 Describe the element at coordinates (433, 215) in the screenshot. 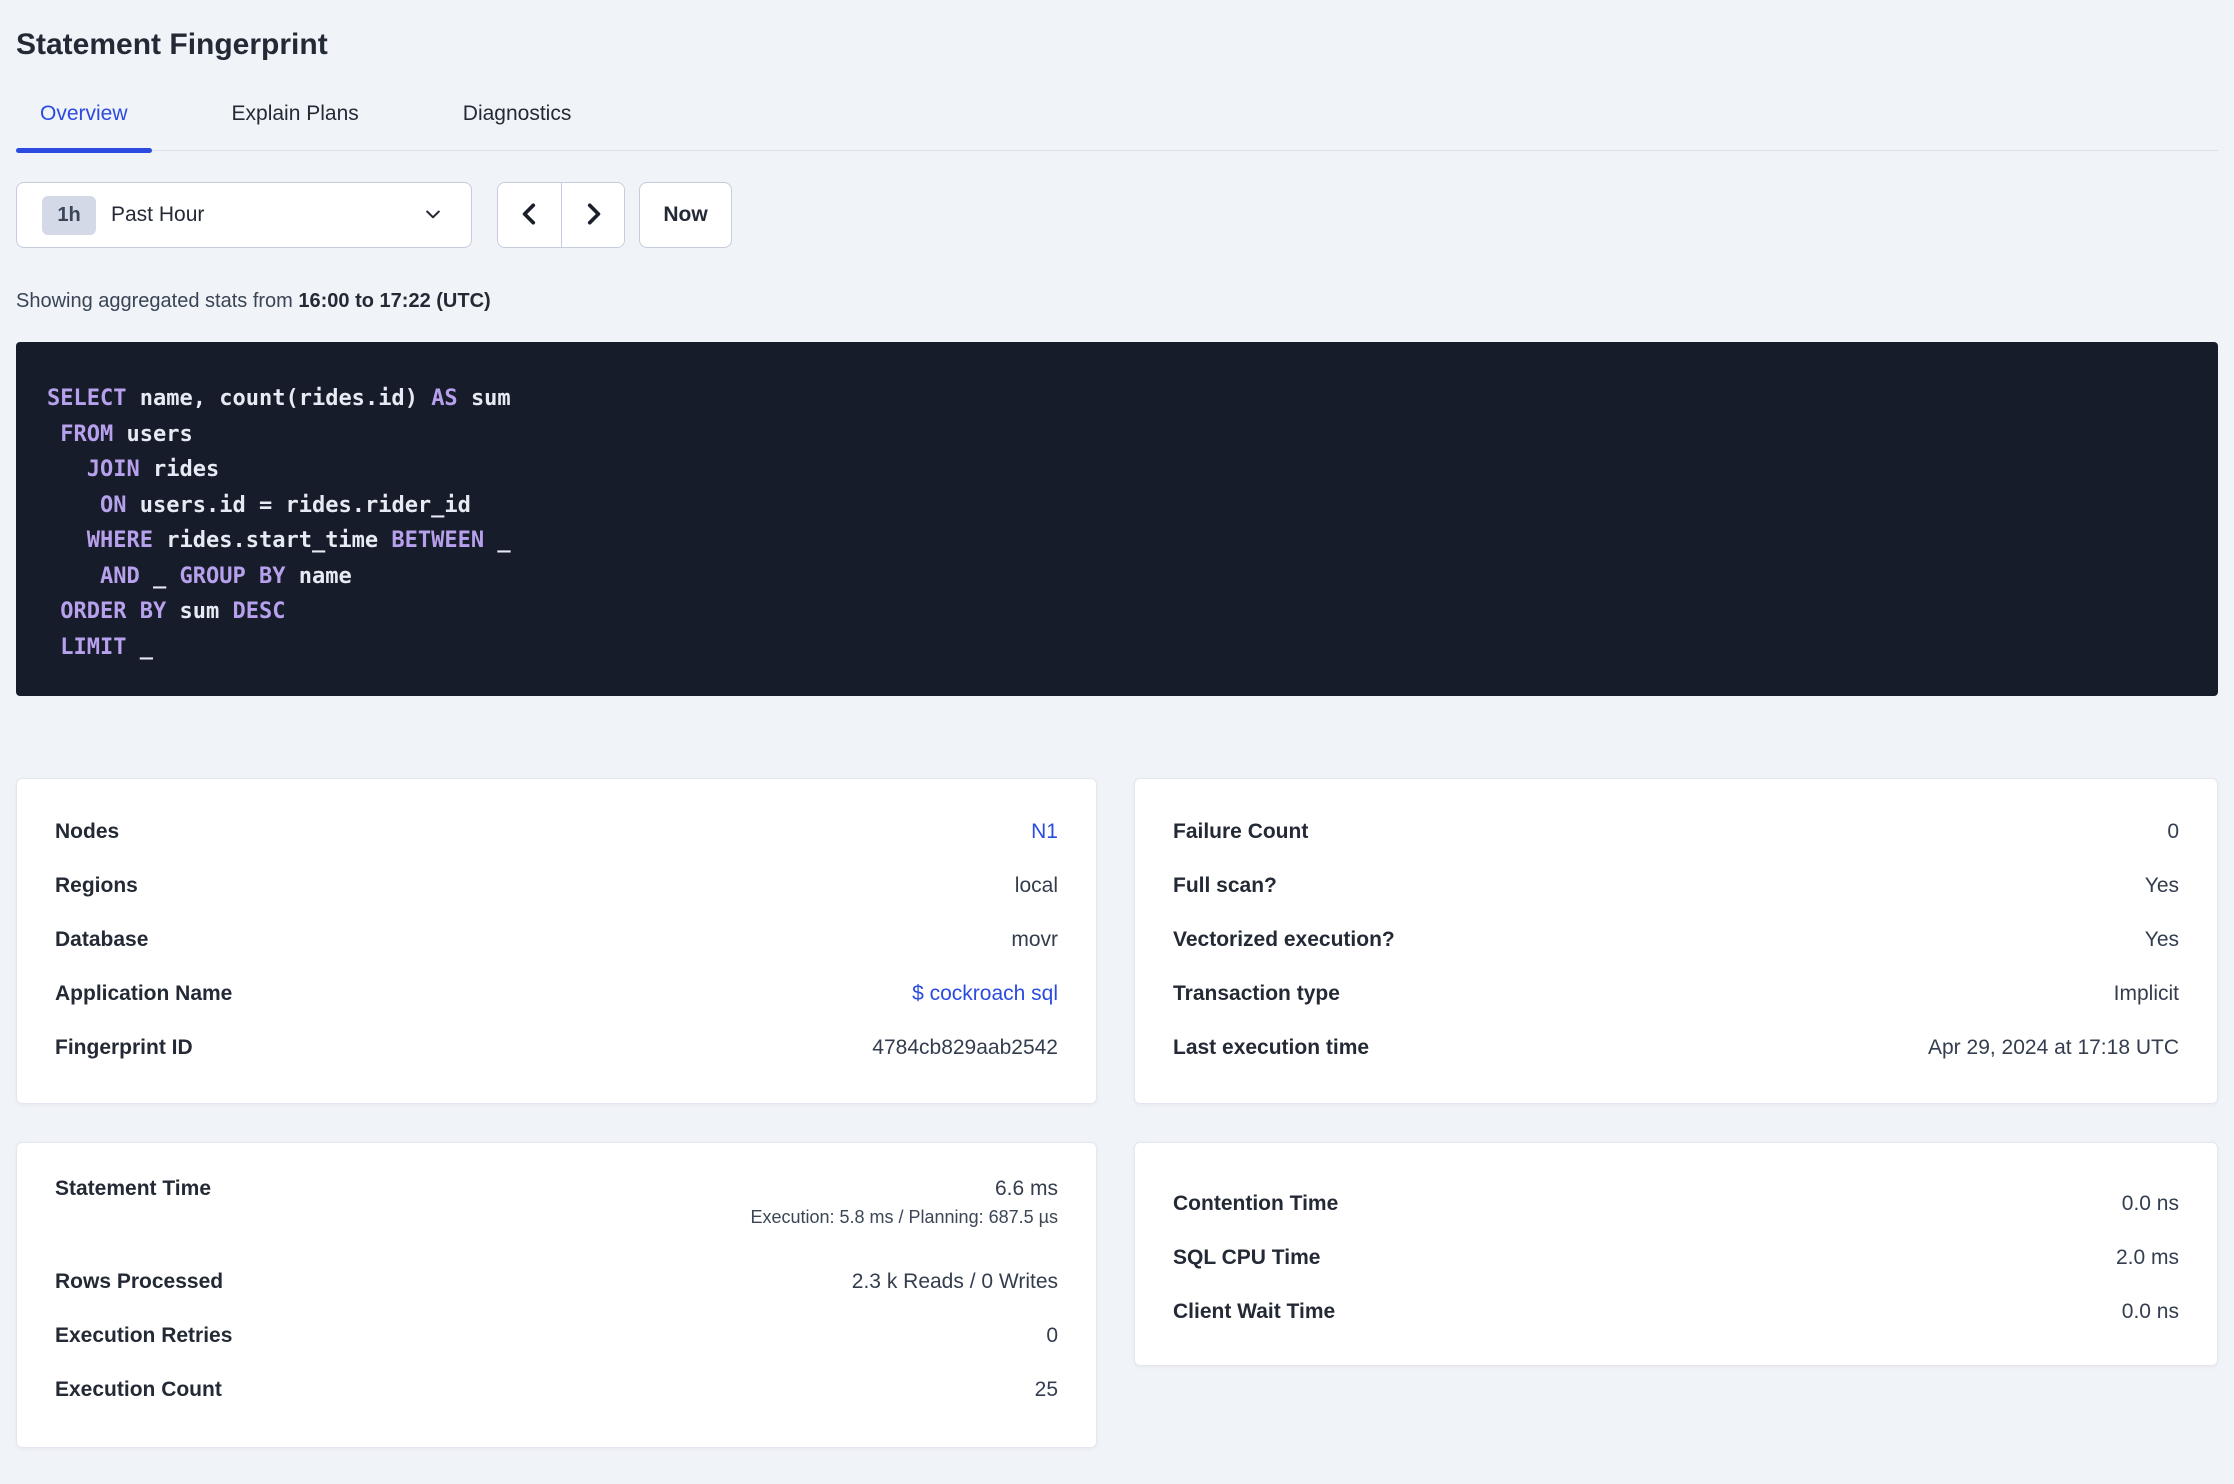

I see `chevron-down-icon` at that location.